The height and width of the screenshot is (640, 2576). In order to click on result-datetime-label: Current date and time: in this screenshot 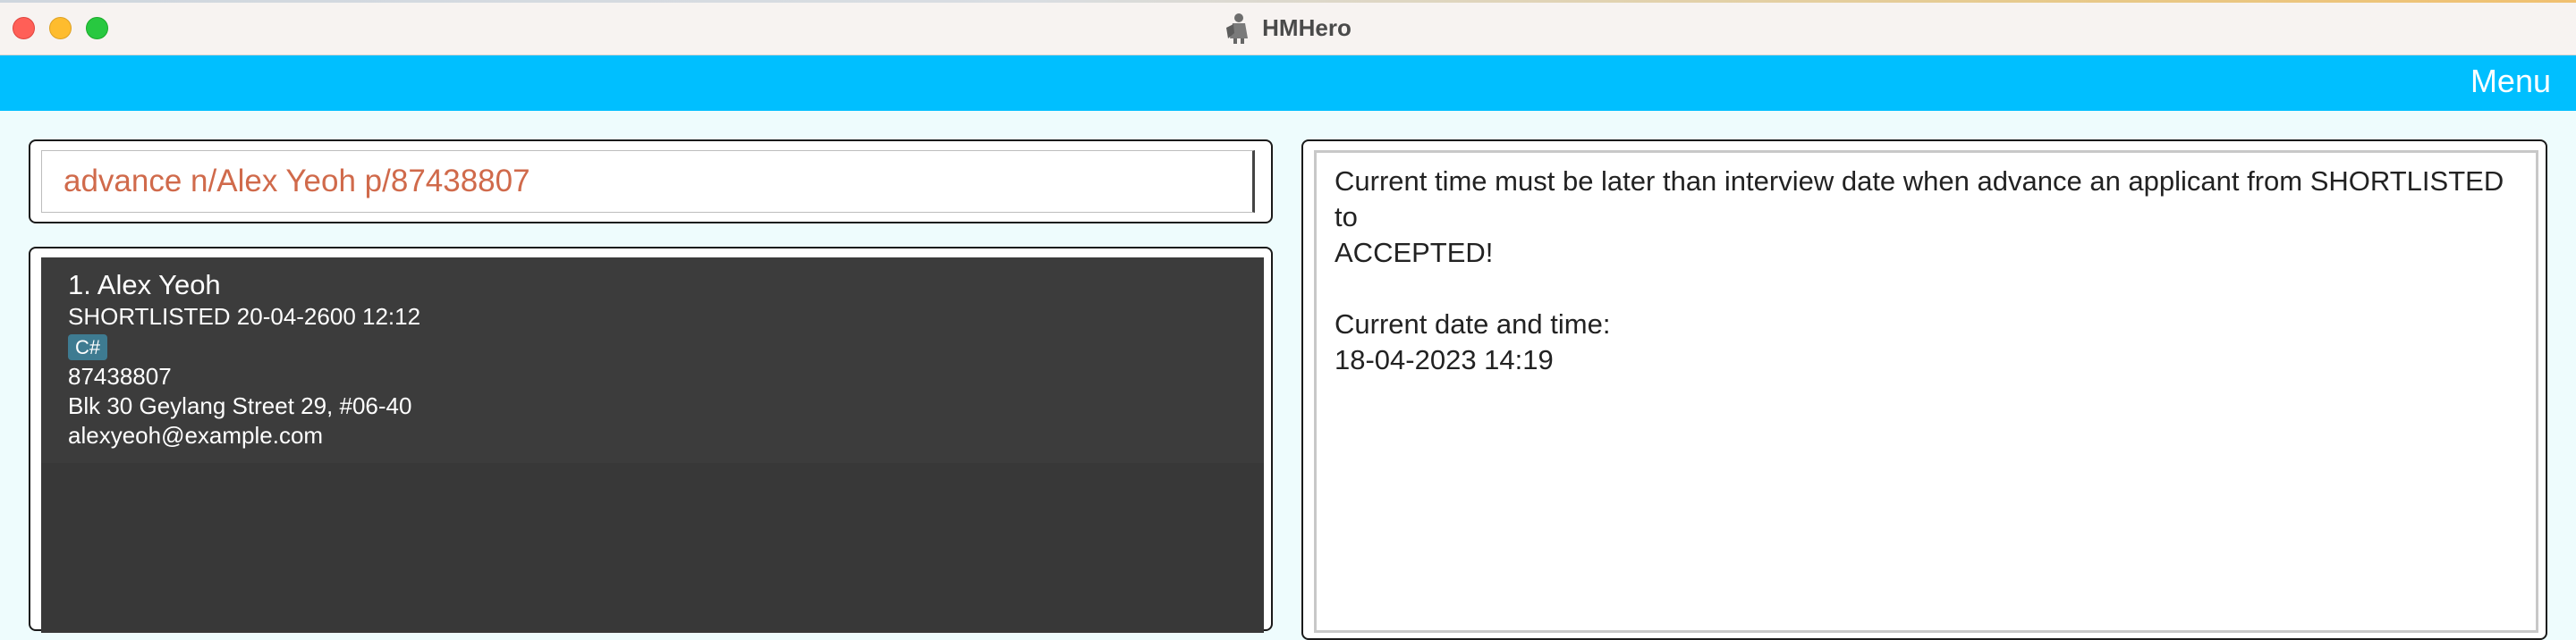, I will do `click(1473, 324)`.